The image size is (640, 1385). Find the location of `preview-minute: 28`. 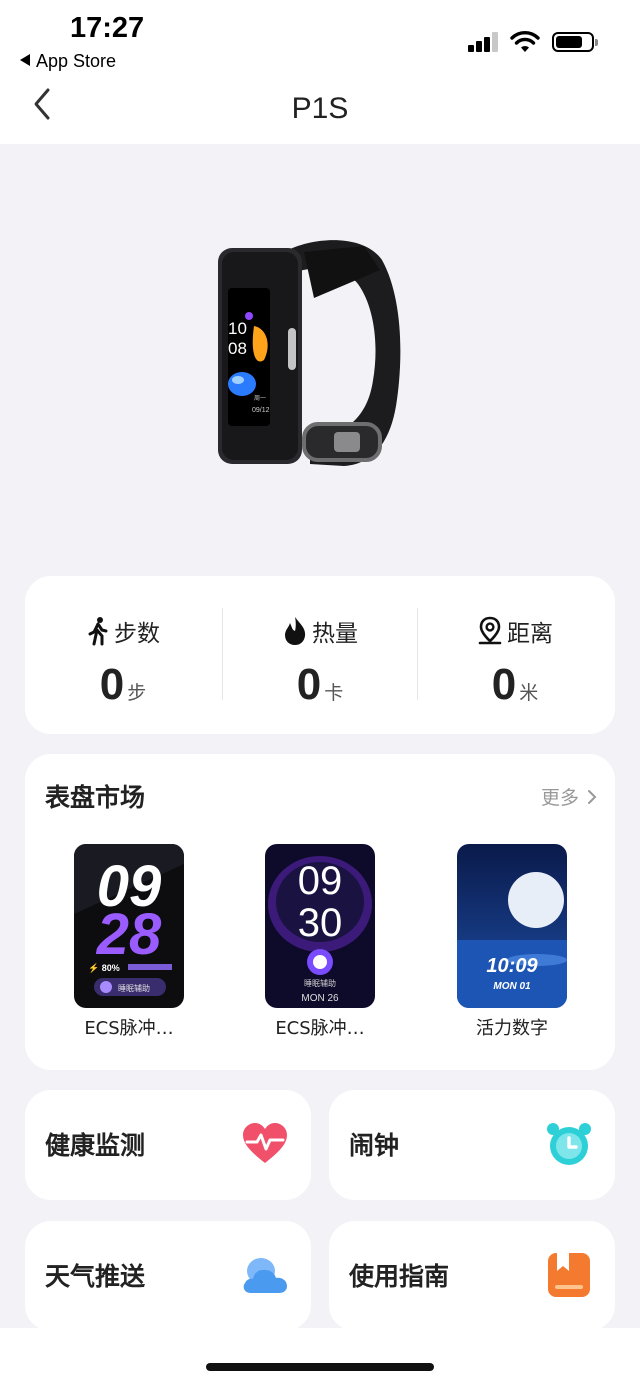

preview-minute: 28 is located at coordinates (129, 934).